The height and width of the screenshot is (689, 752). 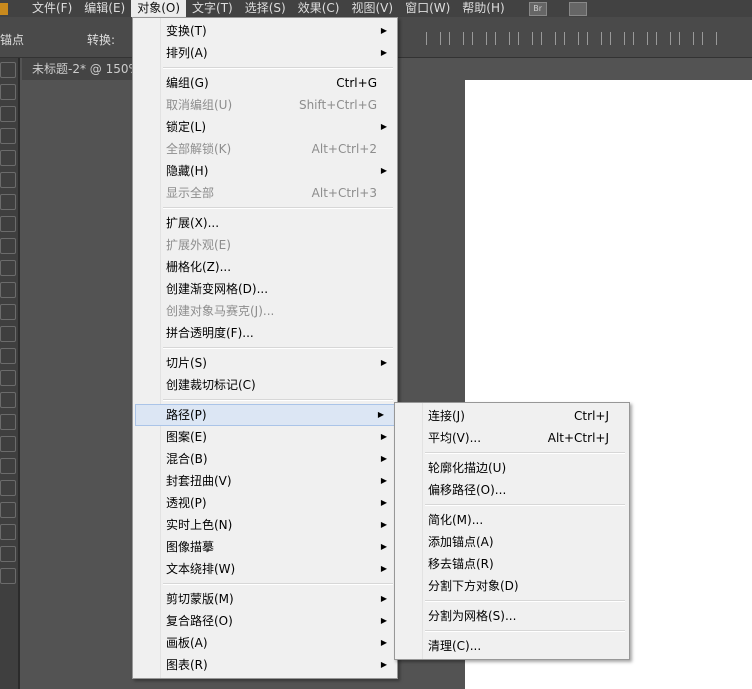 I want to click on menu-item: 画板(A) ▶, so click(x=265, y=643).